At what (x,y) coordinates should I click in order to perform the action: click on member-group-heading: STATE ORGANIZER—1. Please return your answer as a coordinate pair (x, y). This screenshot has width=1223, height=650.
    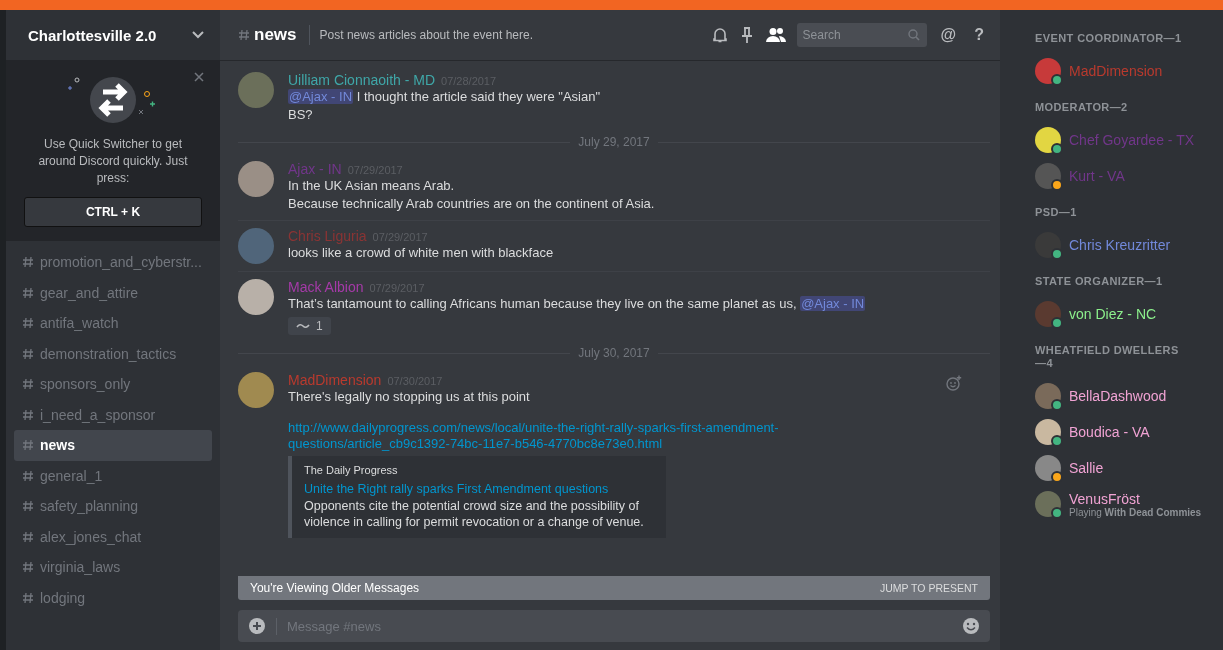
    Looking at the image, I should click on (1099, 281).